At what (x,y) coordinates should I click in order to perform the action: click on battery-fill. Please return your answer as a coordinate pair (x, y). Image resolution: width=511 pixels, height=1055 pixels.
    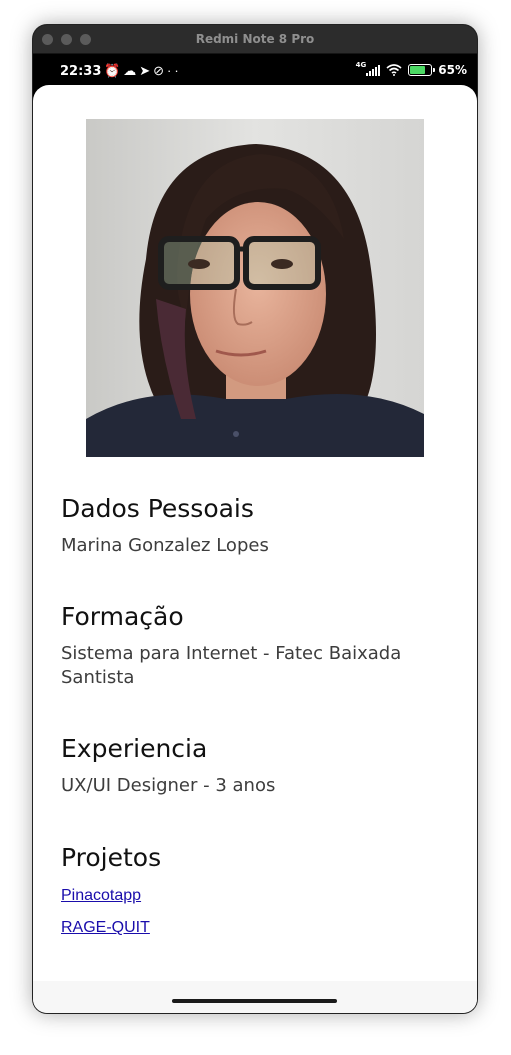
    Looking at the image, I should click on (417, 70).